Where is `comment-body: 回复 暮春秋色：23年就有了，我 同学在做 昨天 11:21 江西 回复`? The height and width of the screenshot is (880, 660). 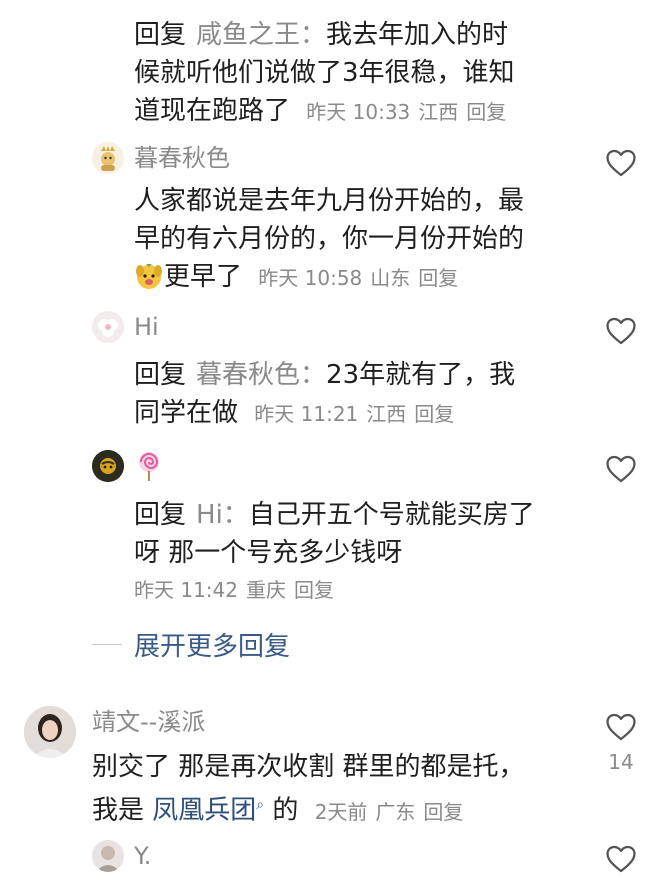
comment-body: 回复 暮春秋色：23年就有了，我 同学在做 昨天 11:21 江西 回复 is located at coordinates (369, 394).